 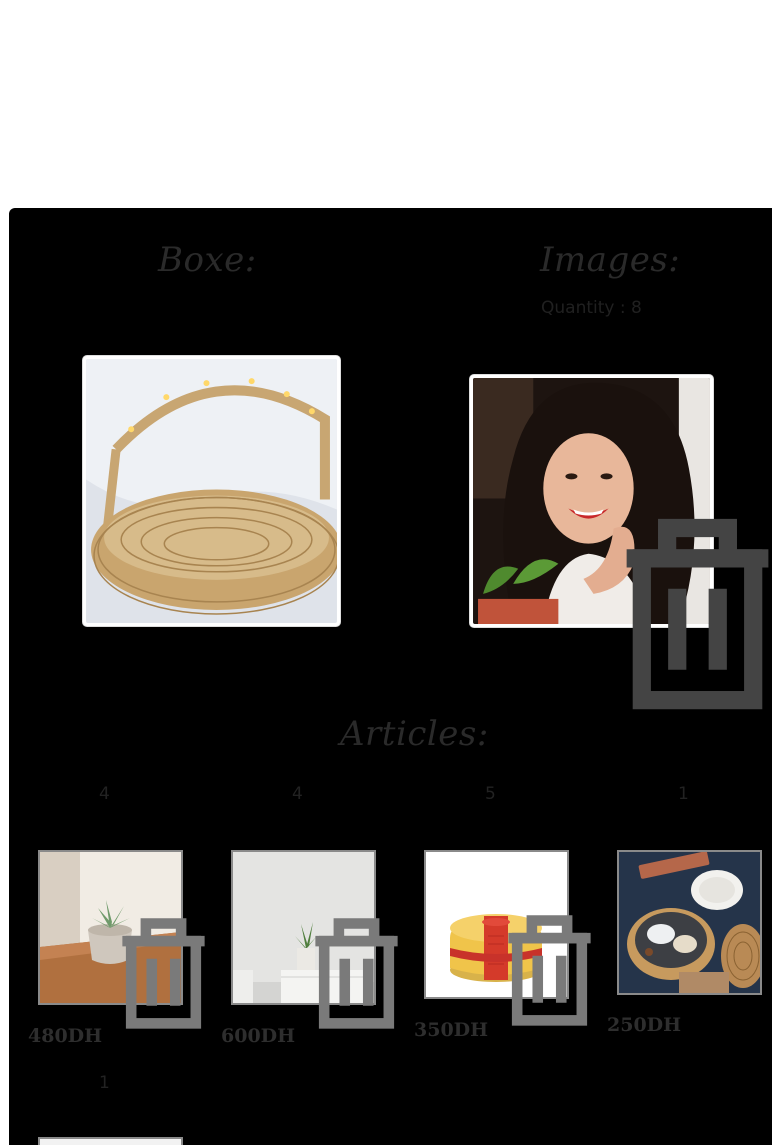 I want to click on boxes-title: Boxe:, so click(x=207, y=260).